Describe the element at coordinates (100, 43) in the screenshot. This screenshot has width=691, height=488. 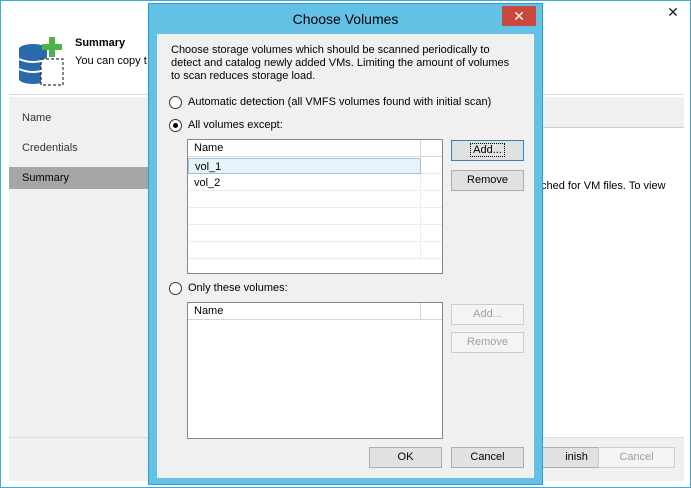
I see `wizard-page-title: Summary` at that location.